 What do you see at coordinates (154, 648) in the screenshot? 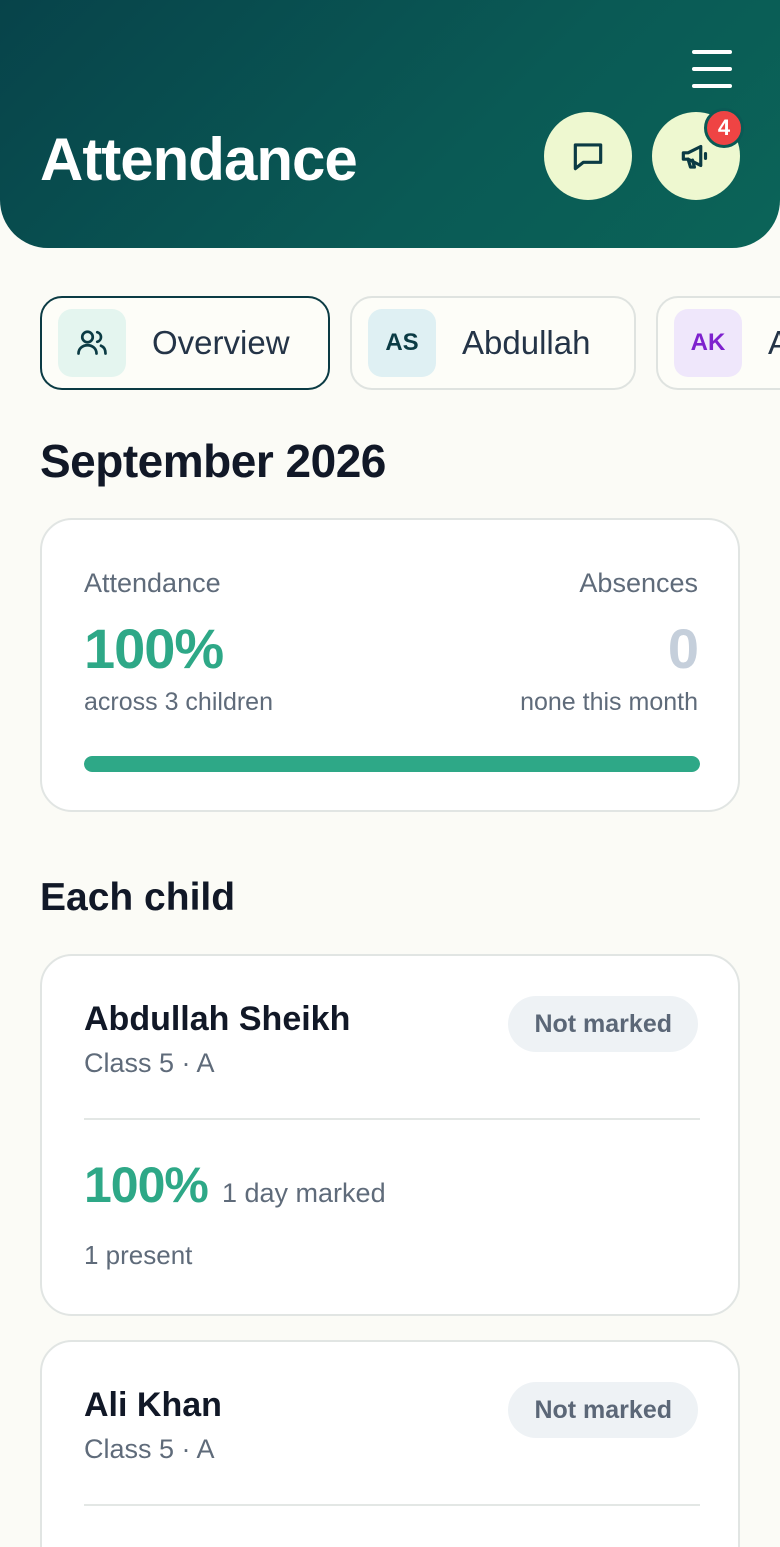
I see `attendance-value: 100%` at bounding box center [154, 648].